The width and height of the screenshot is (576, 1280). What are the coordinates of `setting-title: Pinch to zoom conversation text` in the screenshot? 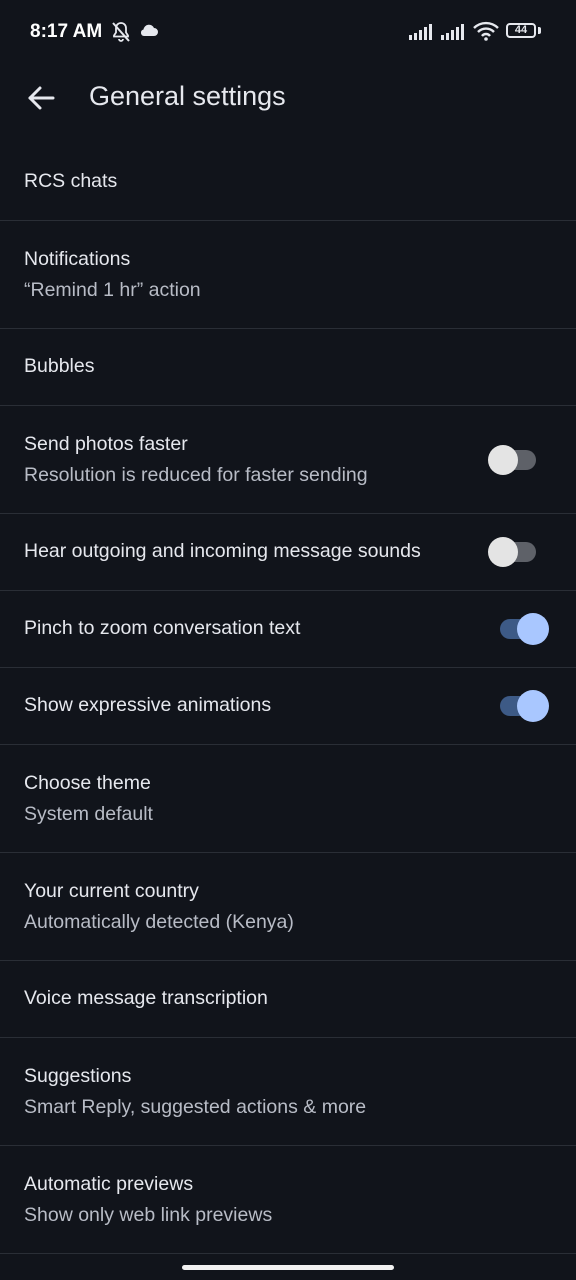 It's located at (162, 628).